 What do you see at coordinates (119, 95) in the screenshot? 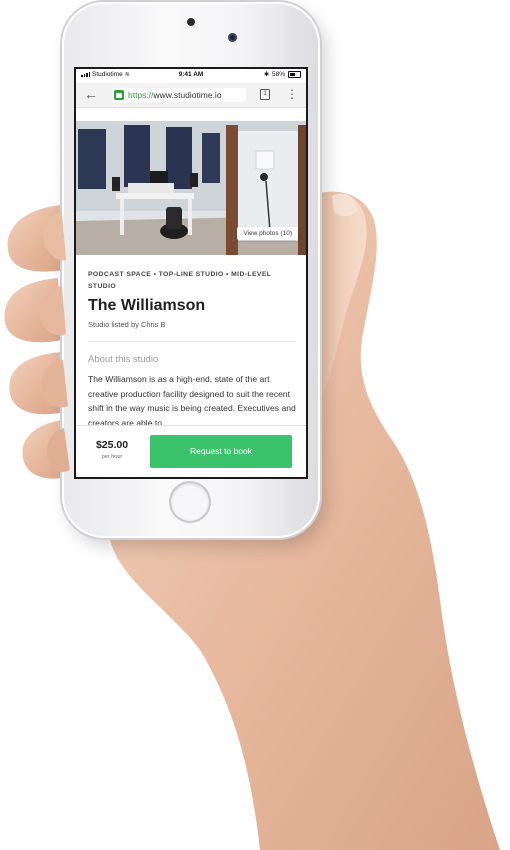
I see `lock-icon` at bounding box center [119, 95].